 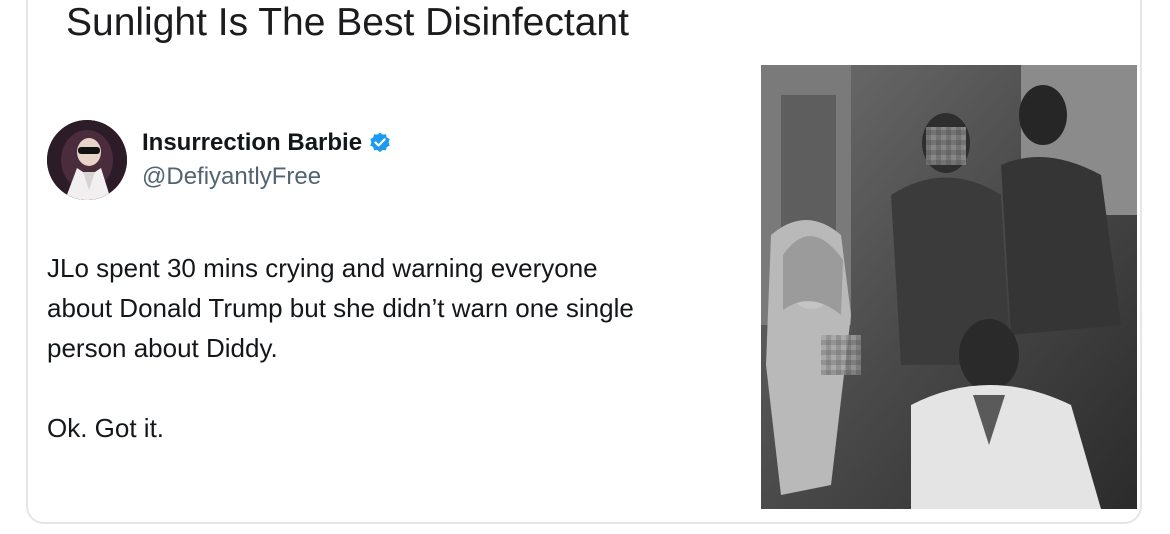 I want to click on author-handle: @DefiyantlyFree, so click(x=231, y=177).